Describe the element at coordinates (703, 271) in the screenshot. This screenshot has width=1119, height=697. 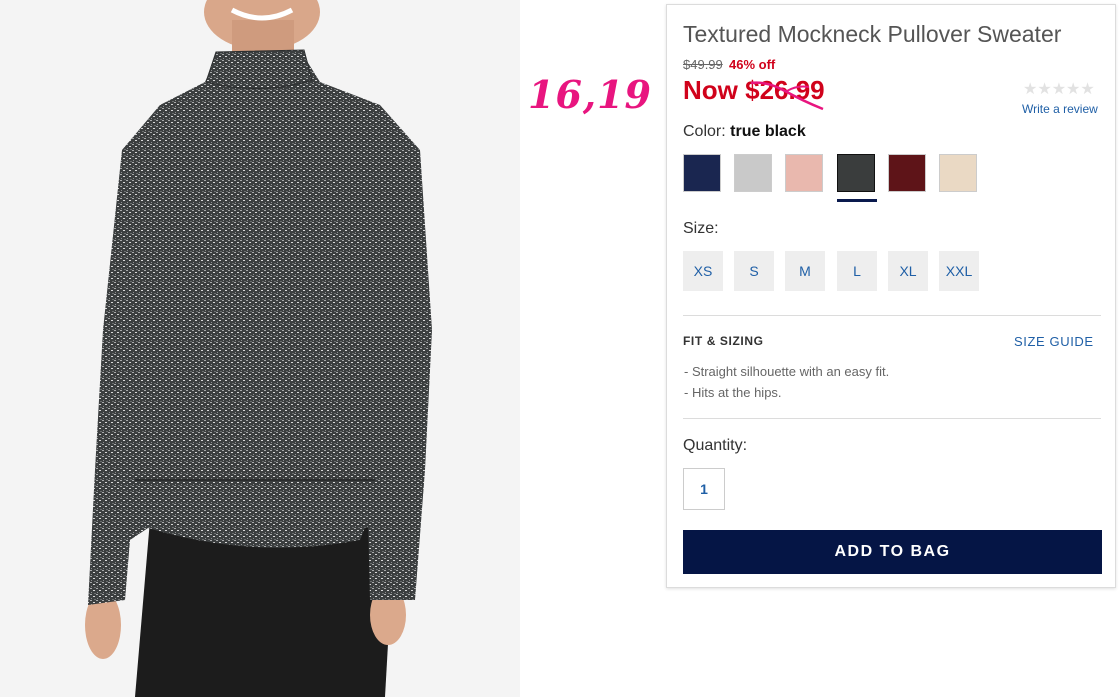
I see `size-xs-button: XS` at that location.